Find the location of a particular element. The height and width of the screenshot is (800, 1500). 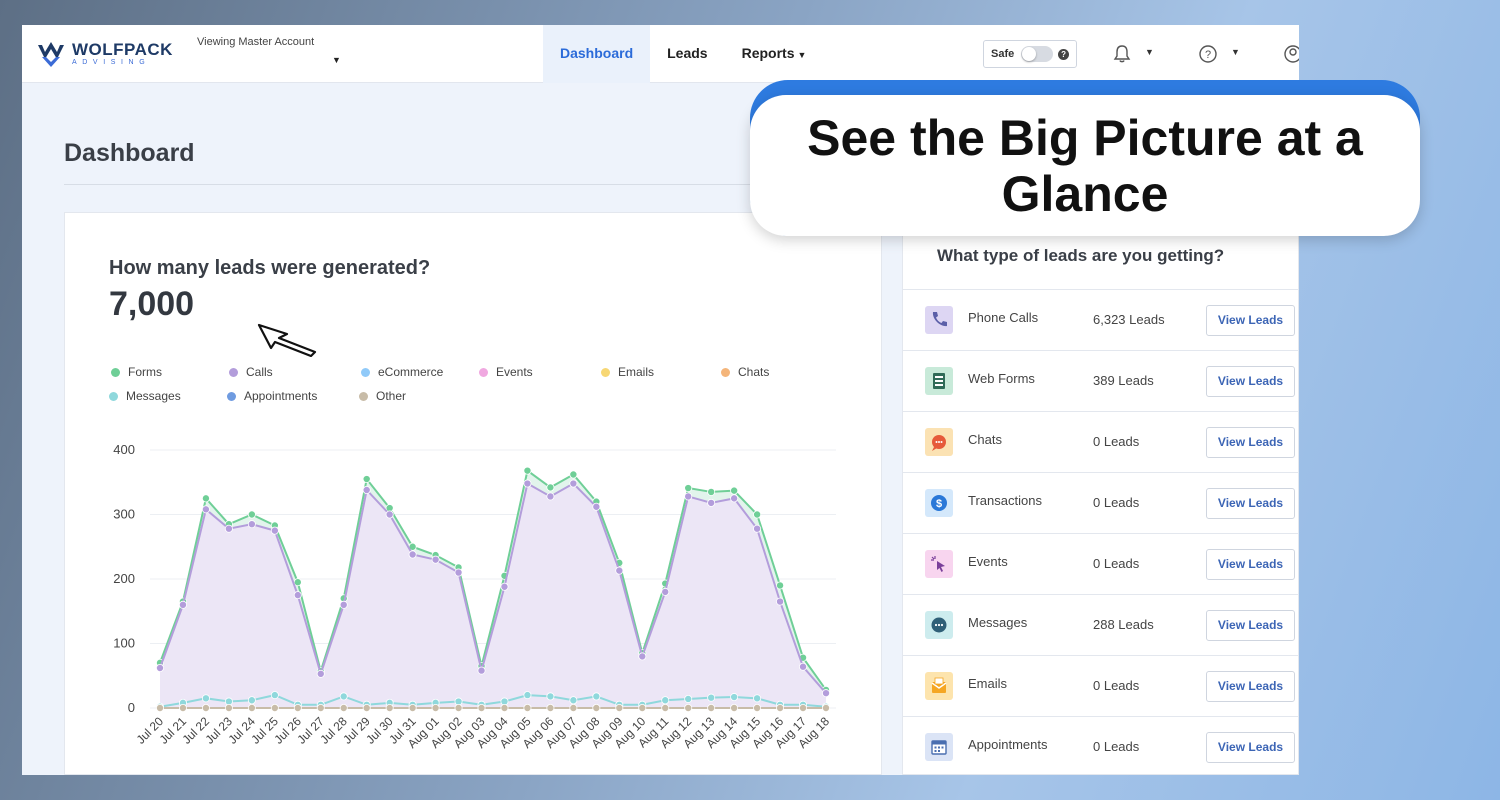

legend-item: Other is located at coordinates (382, 396).